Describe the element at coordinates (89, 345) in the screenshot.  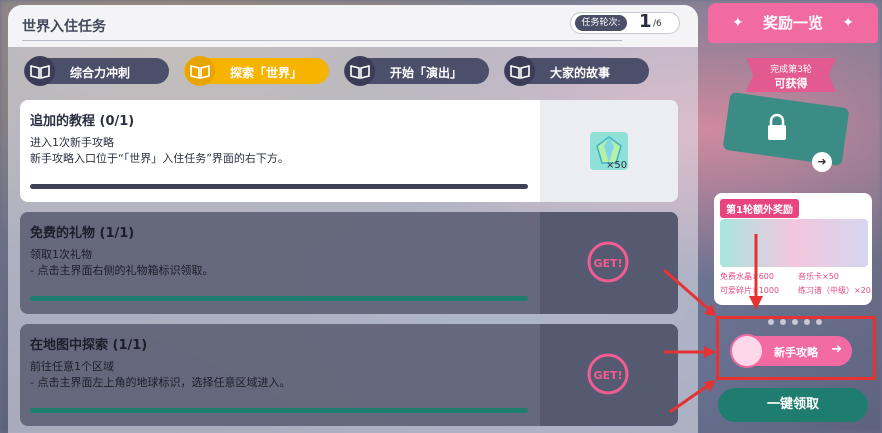
I see `task-title: 在地图中探索 (1/1)` at that location.